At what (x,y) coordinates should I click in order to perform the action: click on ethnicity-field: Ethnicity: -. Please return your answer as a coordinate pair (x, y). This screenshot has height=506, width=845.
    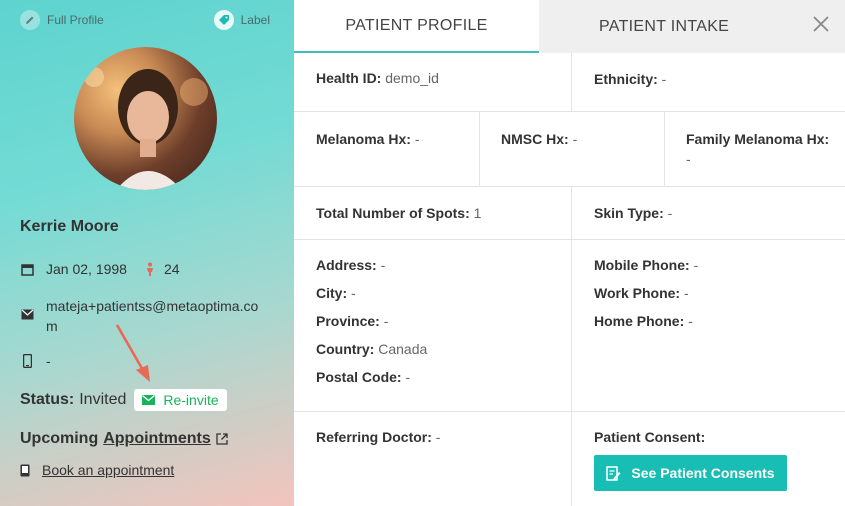
    Looking at the image, I should click on (630, 79).